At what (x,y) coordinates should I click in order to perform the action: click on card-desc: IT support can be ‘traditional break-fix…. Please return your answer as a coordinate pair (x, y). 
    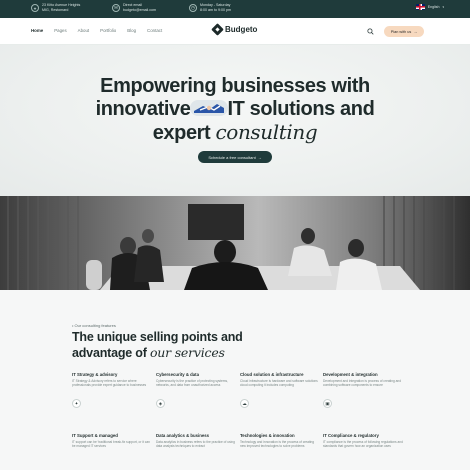
    Looking at the image, I should click on (111, 444).